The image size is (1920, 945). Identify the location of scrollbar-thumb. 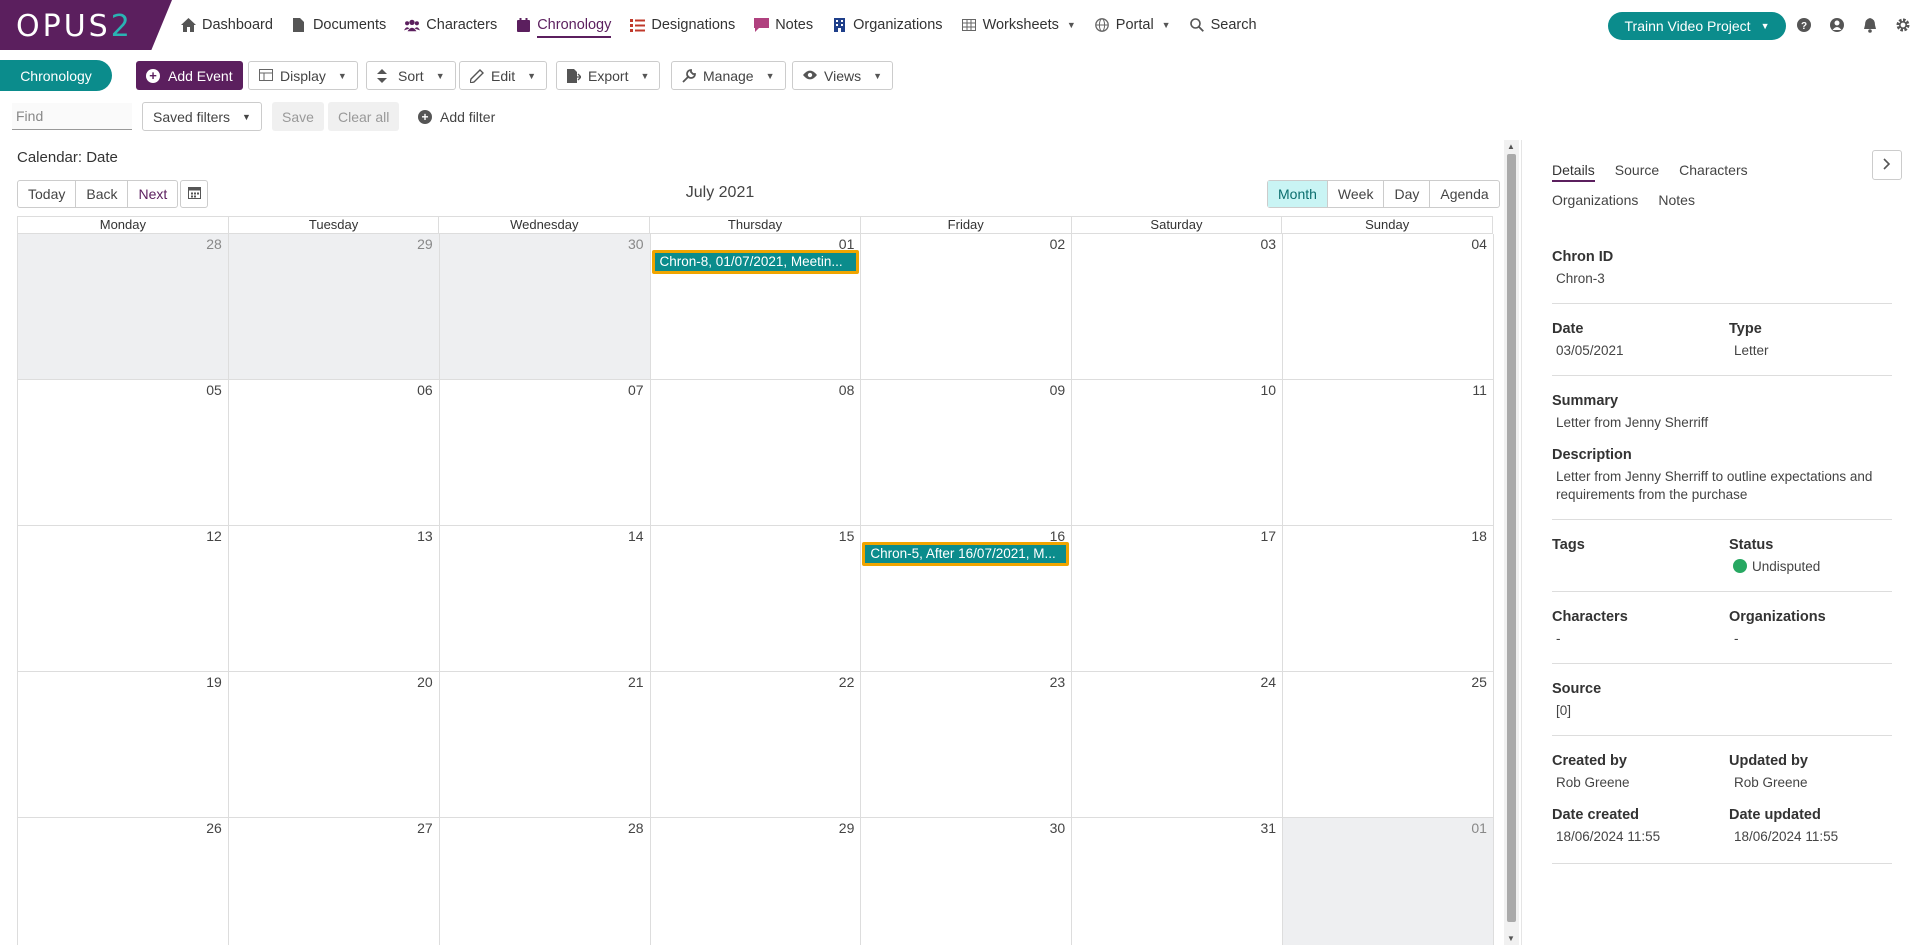
(1511, 538).